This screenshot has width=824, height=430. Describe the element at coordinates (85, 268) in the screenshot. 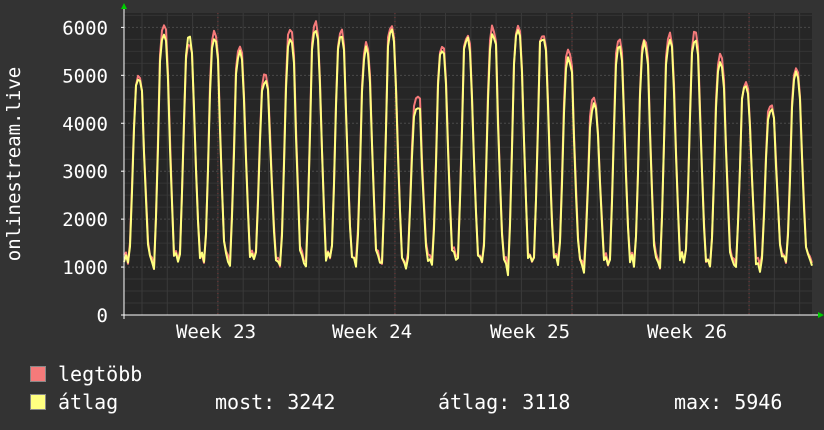

I see `y-tick-label: 1000` at that location.